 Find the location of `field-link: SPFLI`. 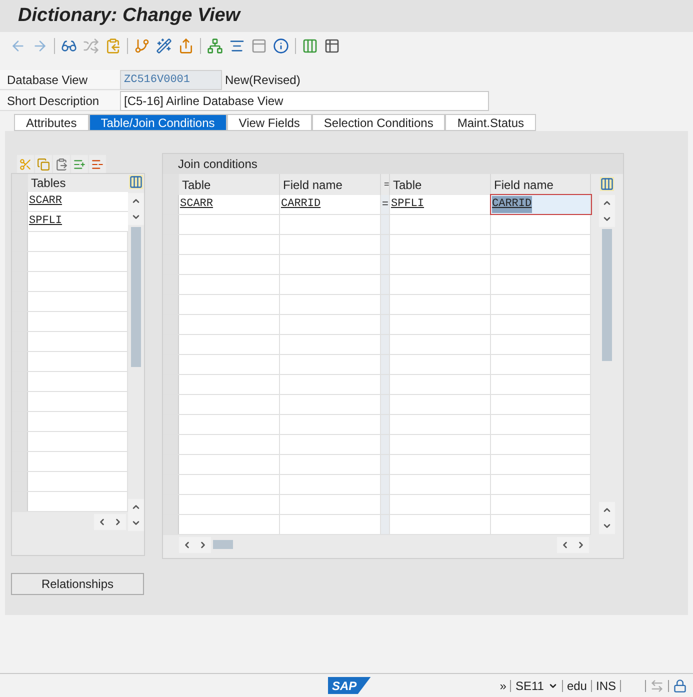

field-link: SPFLI is located at coordinates (407, 204).